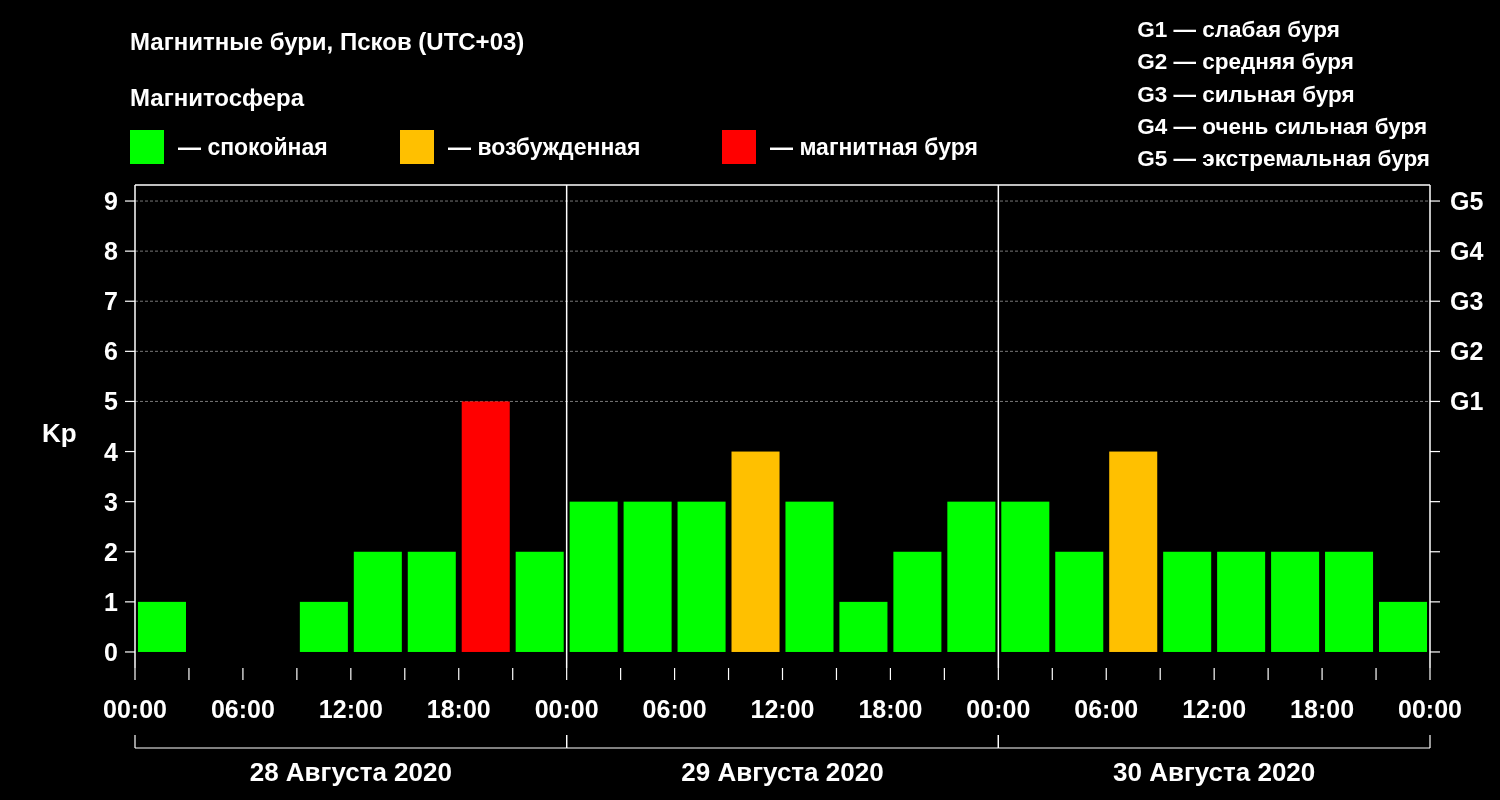  I want to click on storm-level-label: G4, so click(1467, 251).